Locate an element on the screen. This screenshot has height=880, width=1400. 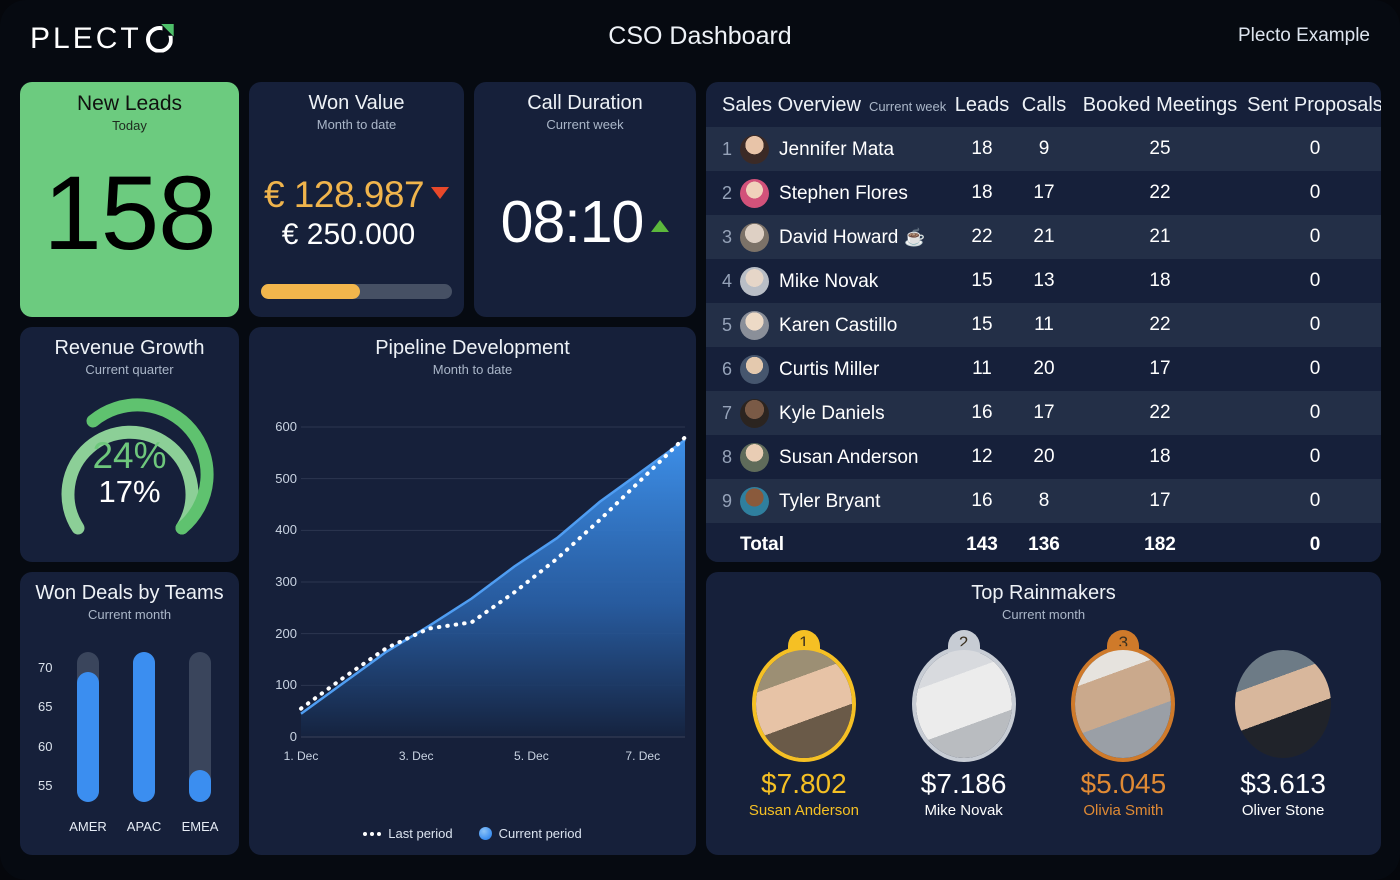
table-row: 8Susan Anderson12201806 is located at coordinates (1043, 457).